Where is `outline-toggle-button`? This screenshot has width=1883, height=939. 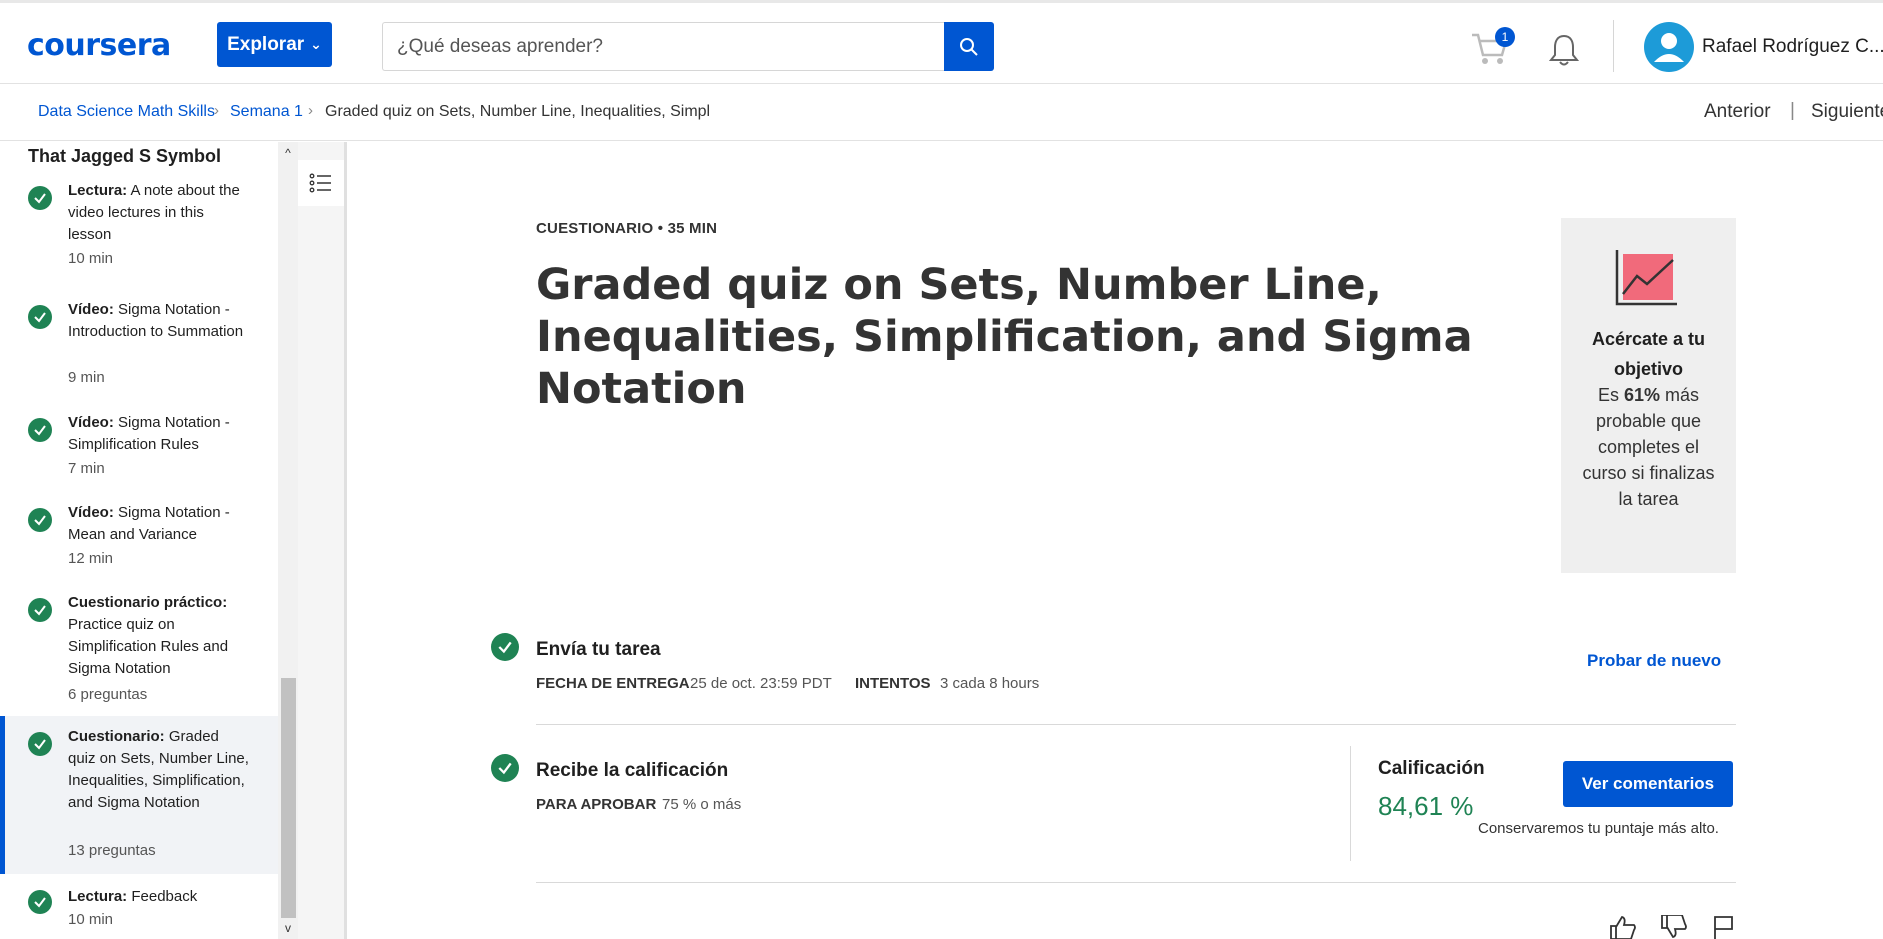
outline-toggle-button is located at coordinates (321, 183).